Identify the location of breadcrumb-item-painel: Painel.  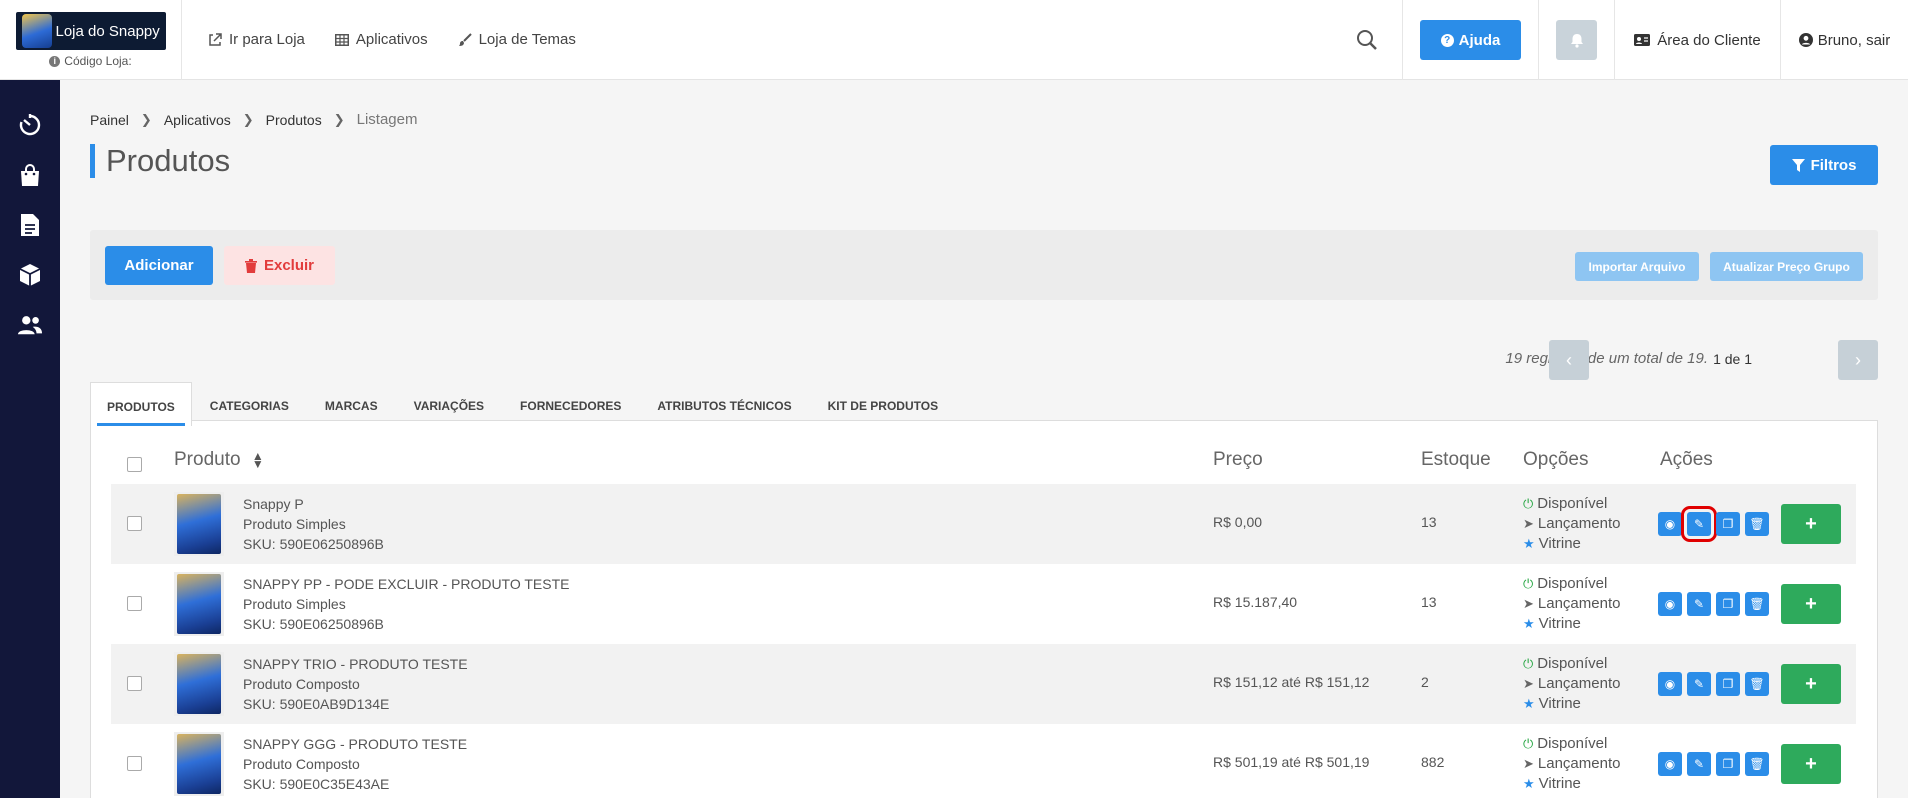
(109, 120).